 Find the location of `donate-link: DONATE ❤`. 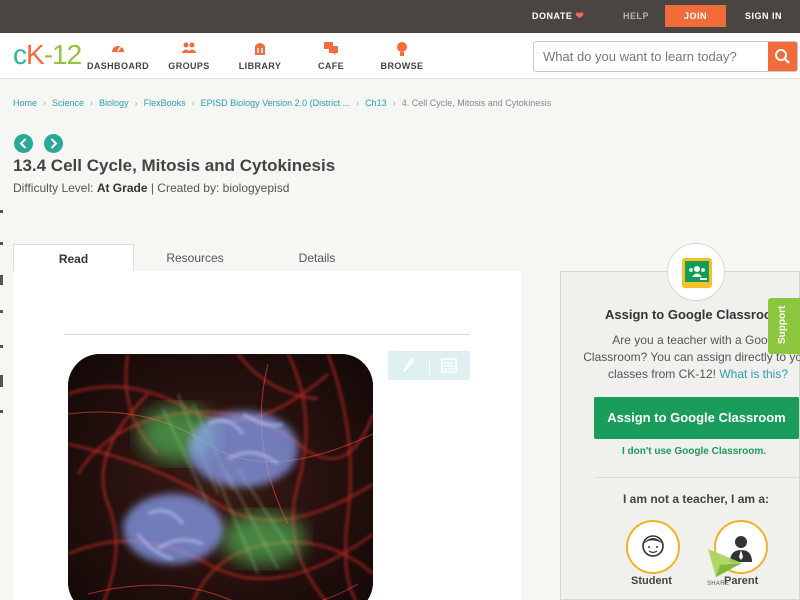

donate-link: DONATE ❤ is located at coordinates (558, 16).